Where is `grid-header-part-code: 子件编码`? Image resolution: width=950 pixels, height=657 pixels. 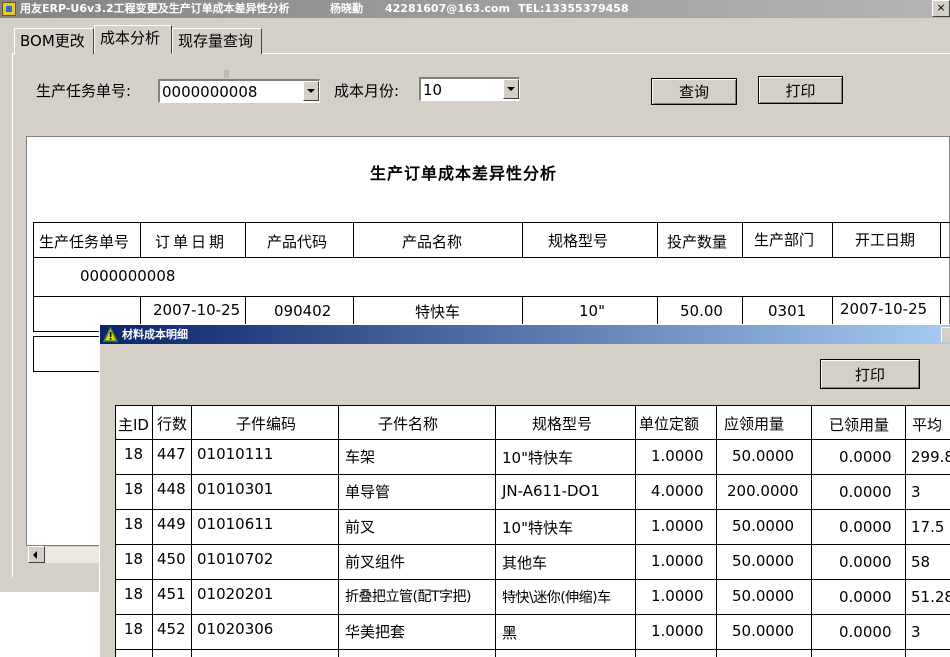
grid-header-part-code: 子件编码 is located at coordinates (266, 424).